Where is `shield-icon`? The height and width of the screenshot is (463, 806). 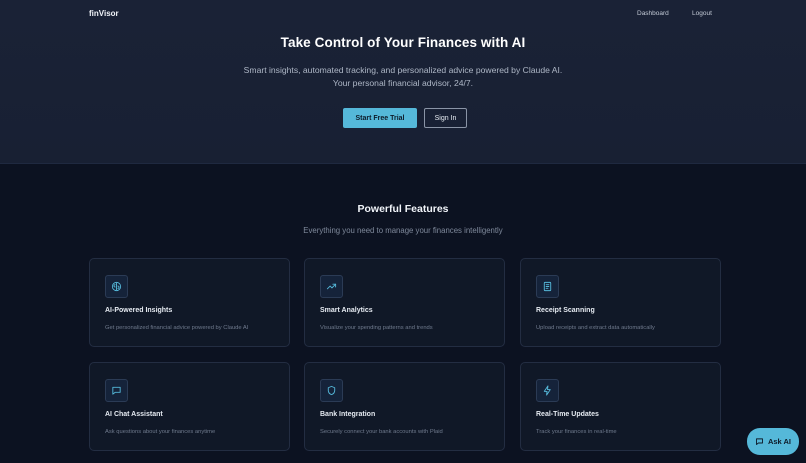
shield-icon is located at coordinates (331, 390).